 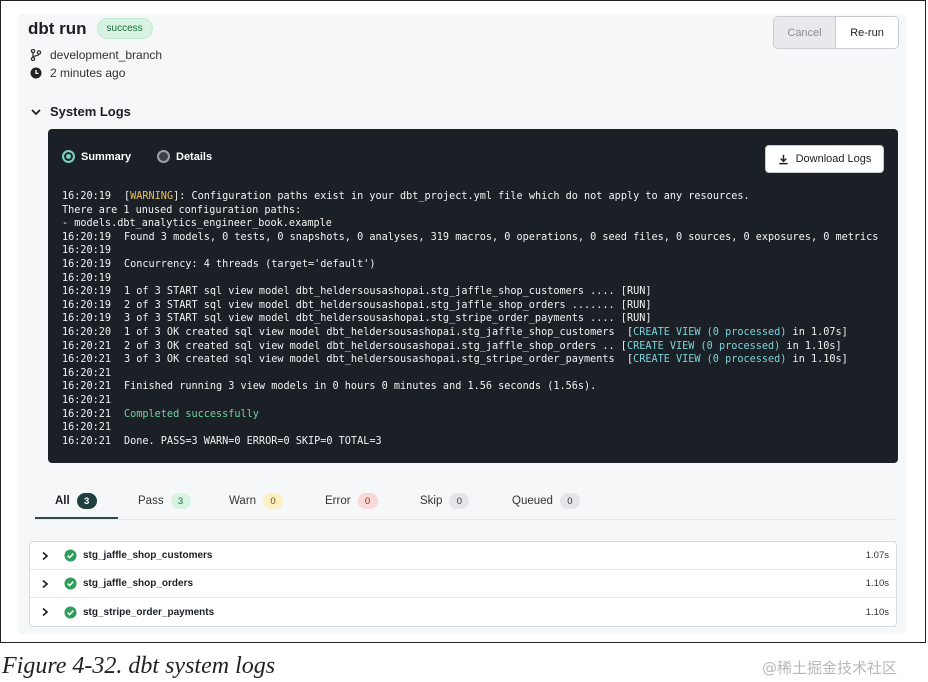 I want to click on run-header: dbt run success, so click(x=90, y=28).